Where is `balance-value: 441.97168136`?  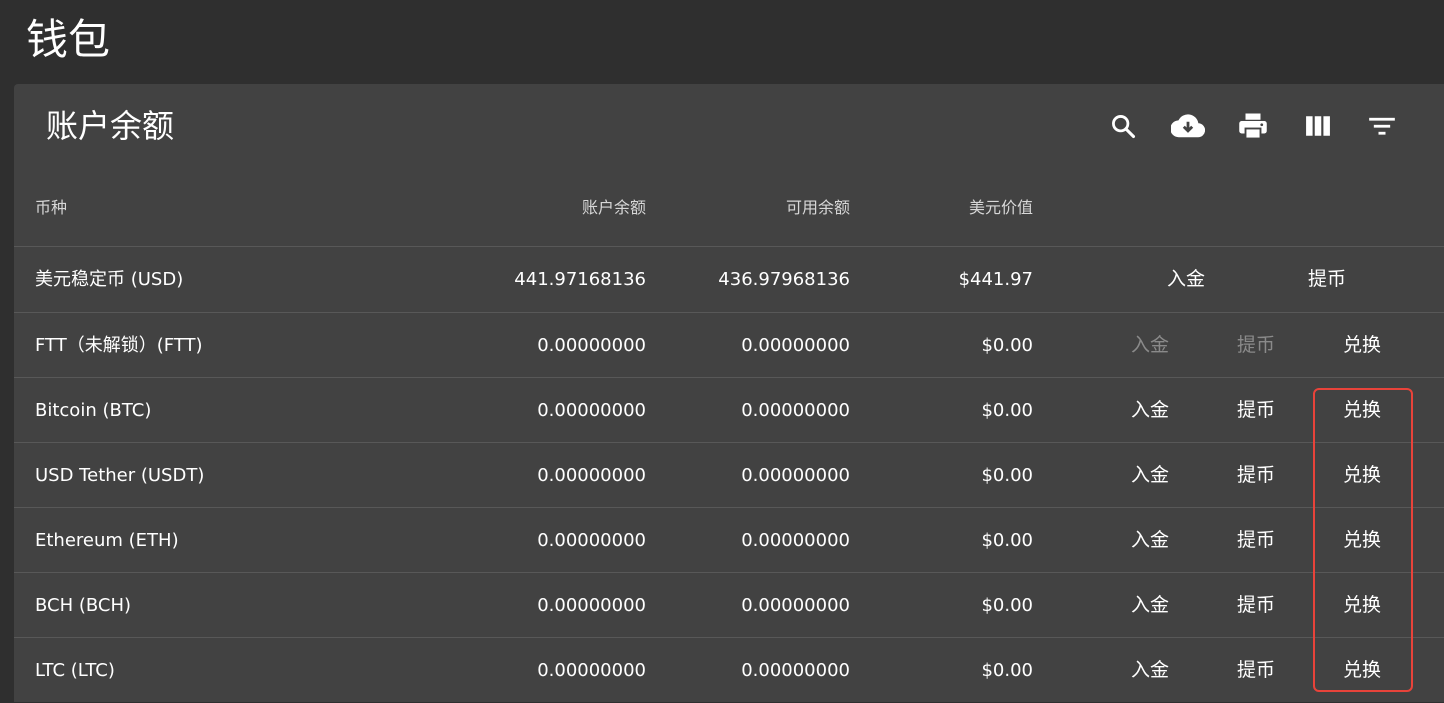 balance-value: 441.97168136 is located at coordinates (580, 279).